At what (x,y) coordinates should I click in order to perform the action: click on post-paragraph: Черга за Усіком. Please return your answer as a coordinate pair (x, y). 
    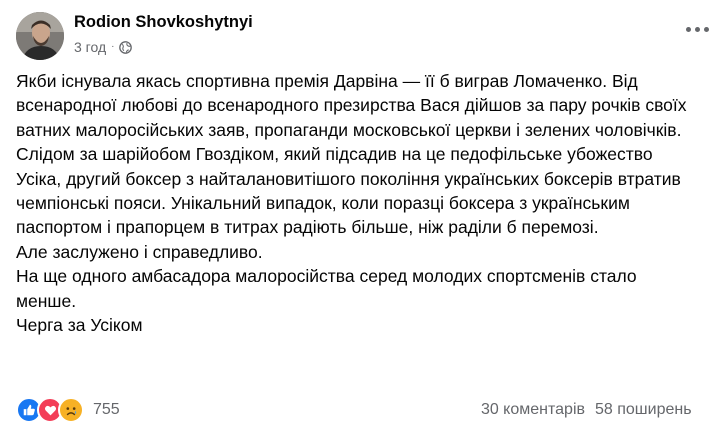
    Looking at the image, I should click on (79, 325).